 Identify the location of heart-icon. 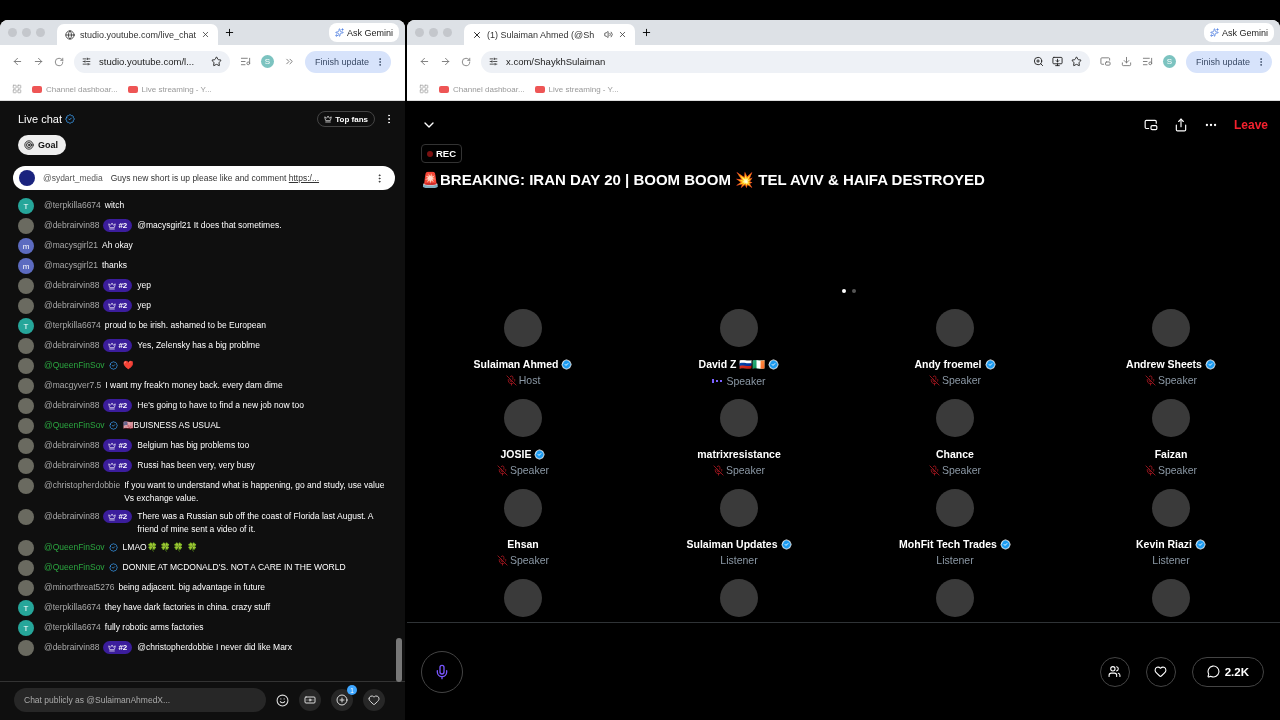
(1161, 671).